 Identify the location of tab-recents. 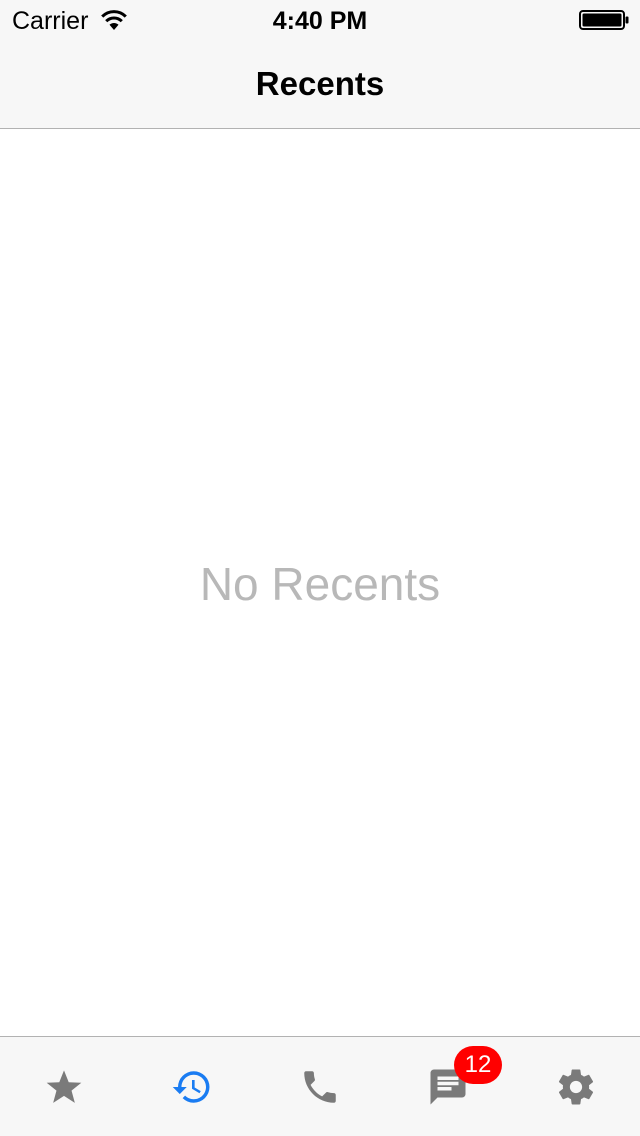
(192, 1086).